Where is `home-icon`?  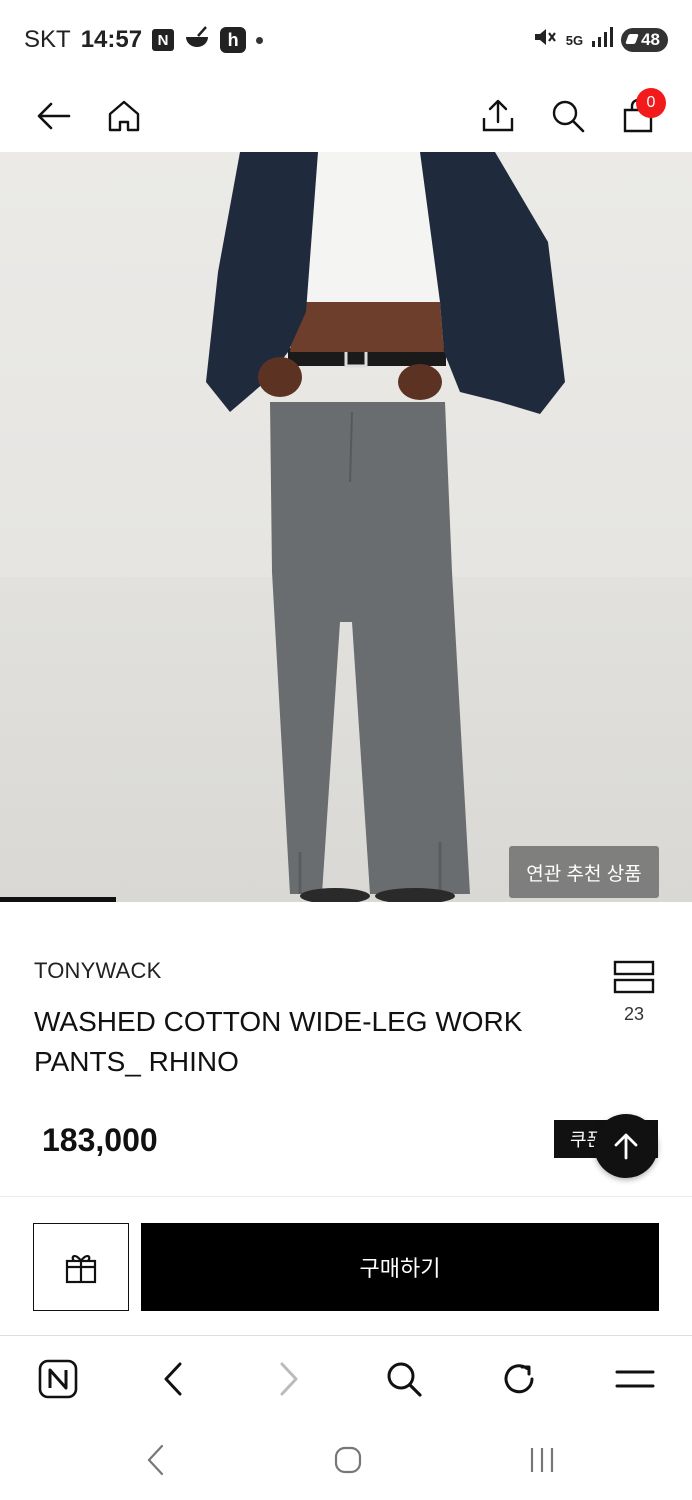
home-icon is located at coordinates (124, 116).